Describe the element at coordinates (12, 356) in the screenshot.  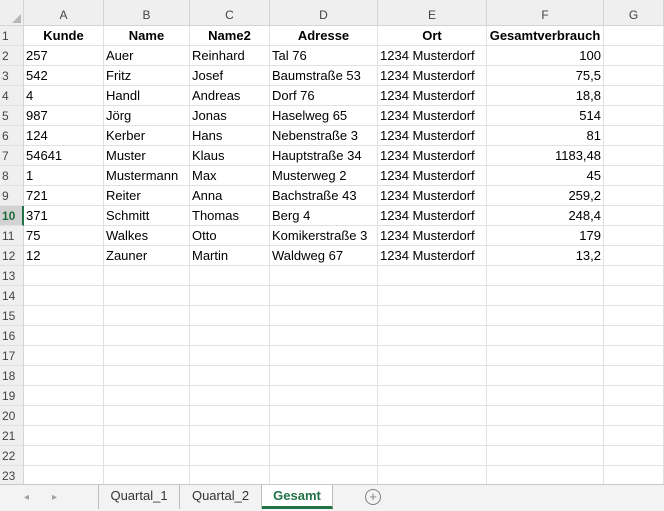
I see `row-header-17: 17` at that location.